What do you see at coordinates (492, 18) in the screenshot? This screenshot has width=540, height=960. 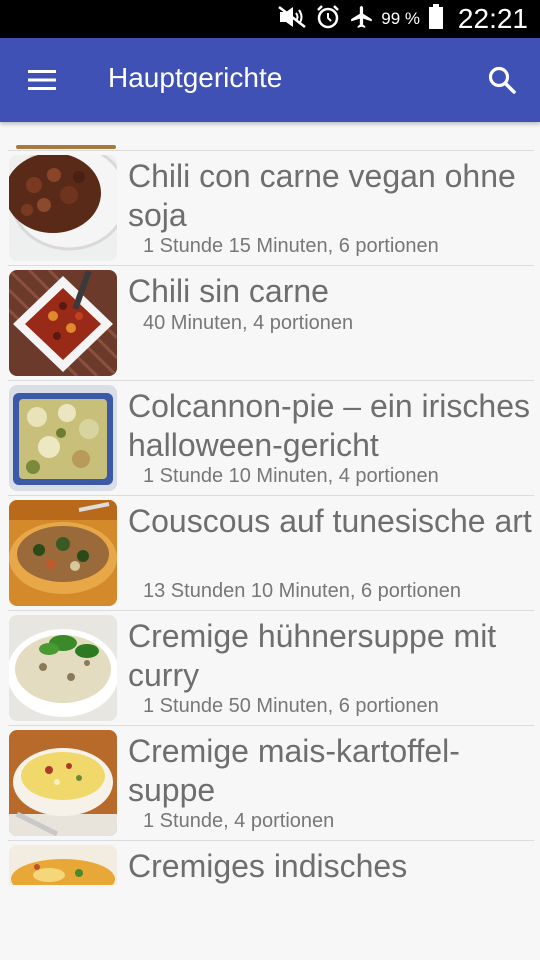 I see `clock: 22:21` at bounding box center [492, 18].